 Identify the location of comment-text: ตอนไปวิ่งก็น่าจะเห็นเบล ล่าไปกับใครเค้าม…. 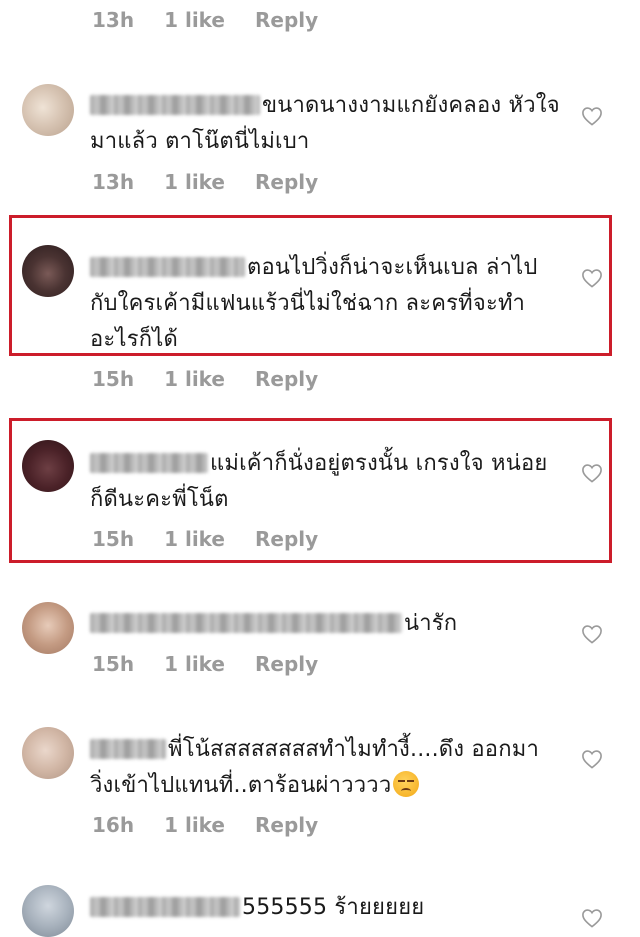
(325, 304).